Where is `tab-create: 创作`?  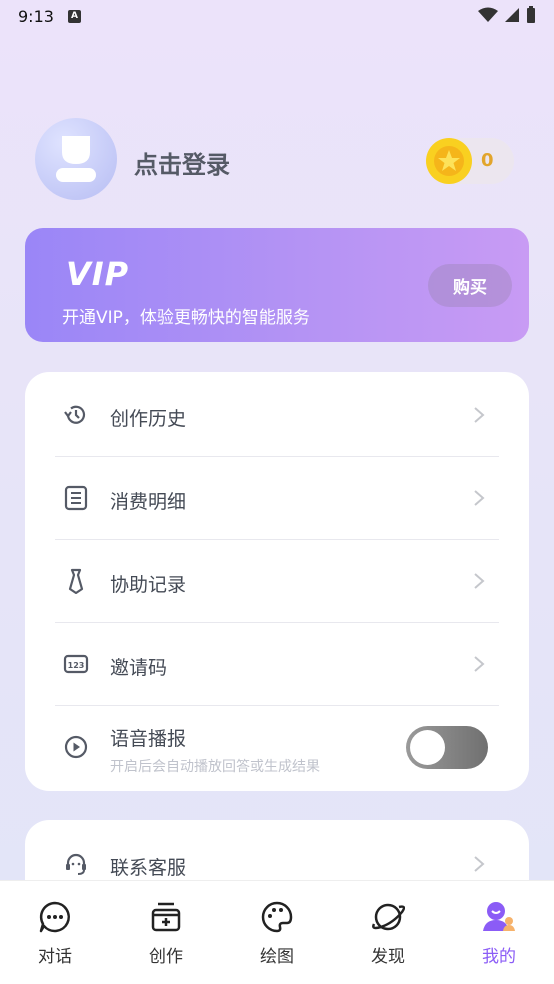 tab-create: 创作 is located at coordinates (166, 932).